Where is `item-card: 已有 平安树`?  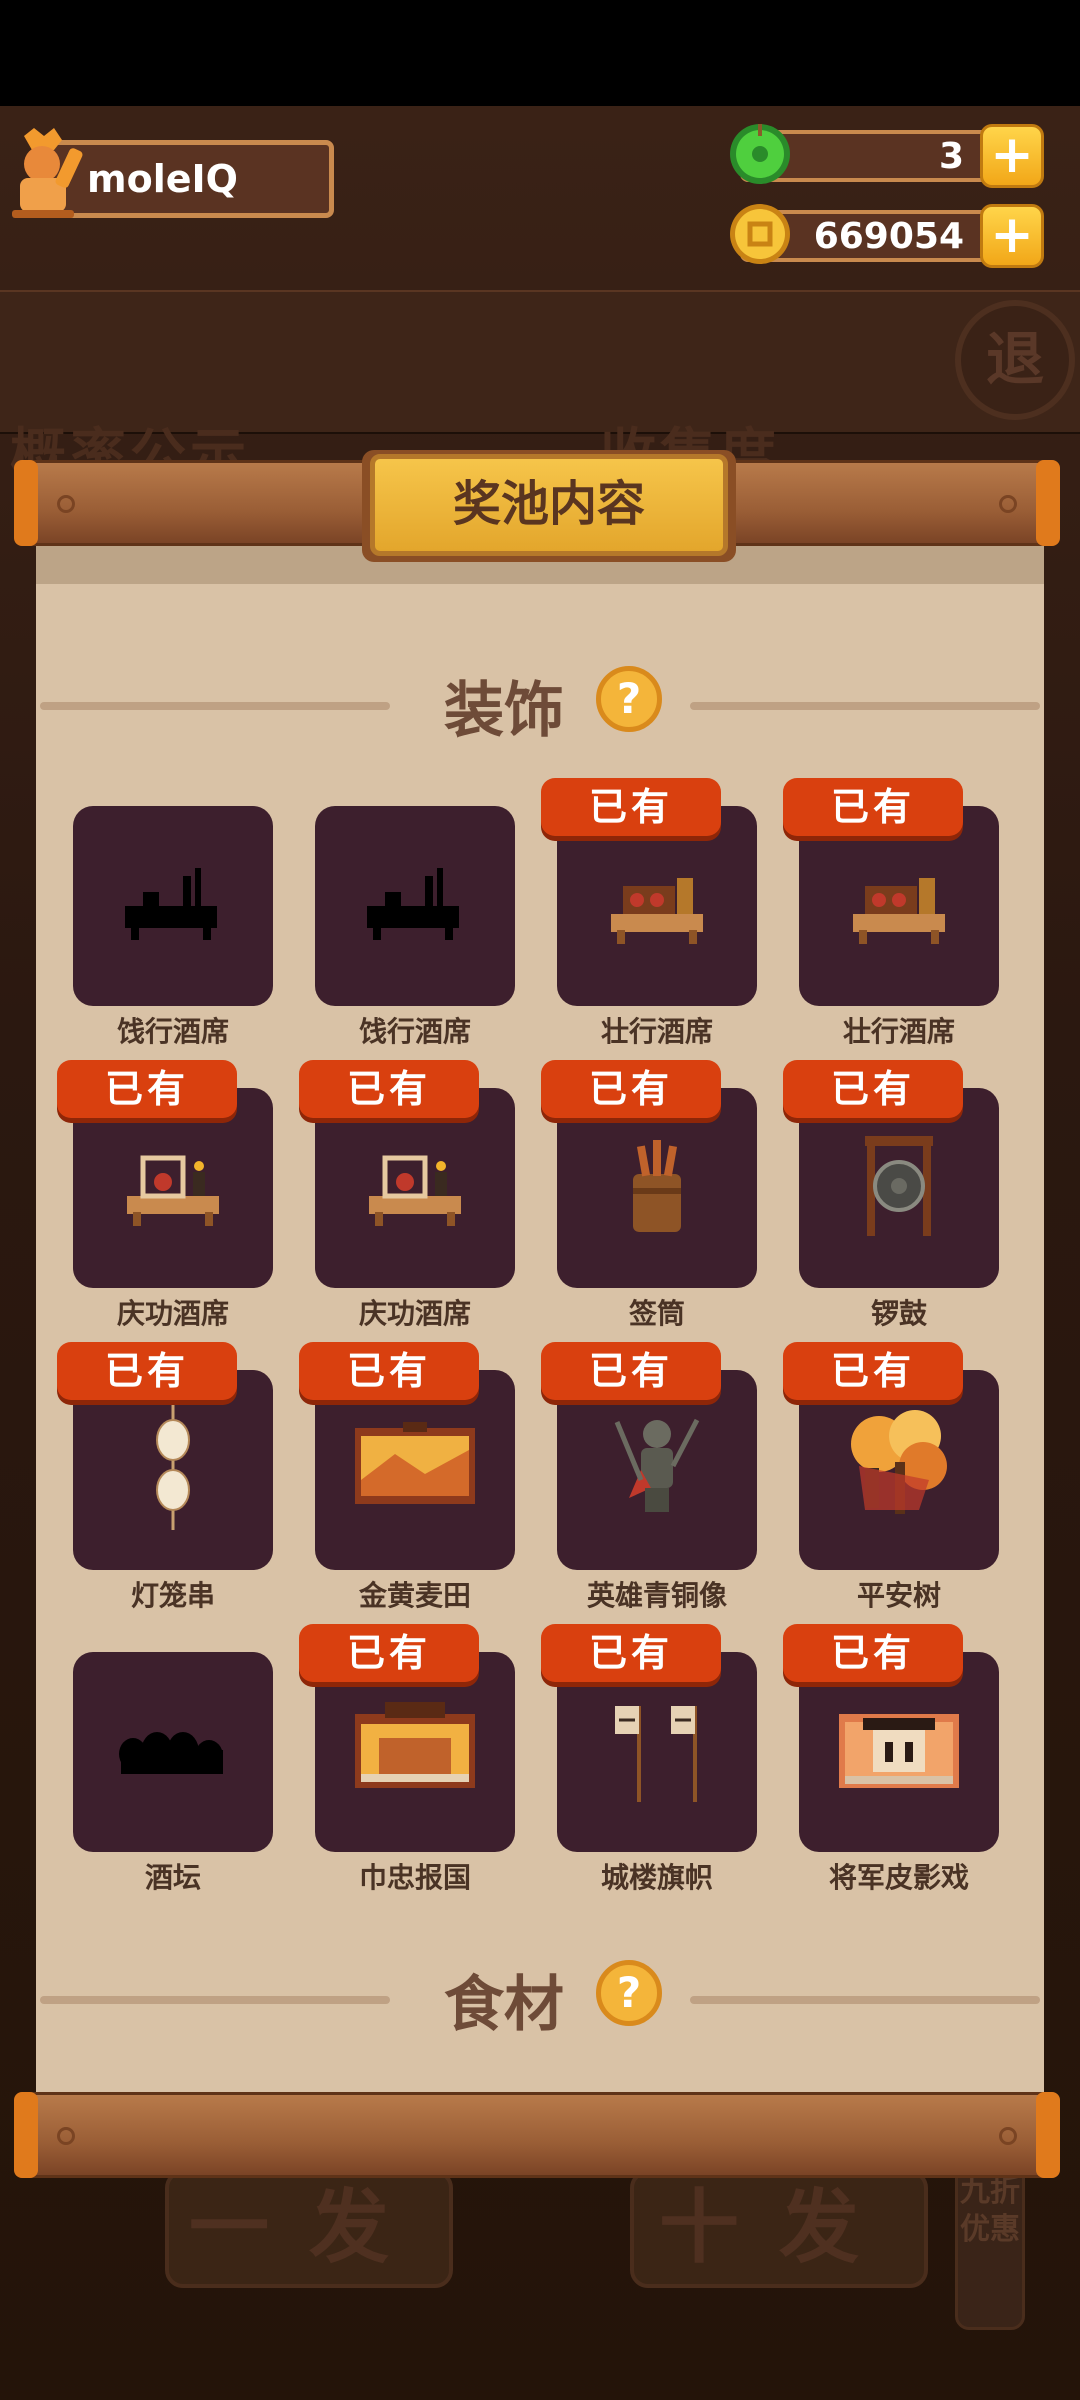 item-card: 已有 平安树 is located at coordinates (891, 1498).